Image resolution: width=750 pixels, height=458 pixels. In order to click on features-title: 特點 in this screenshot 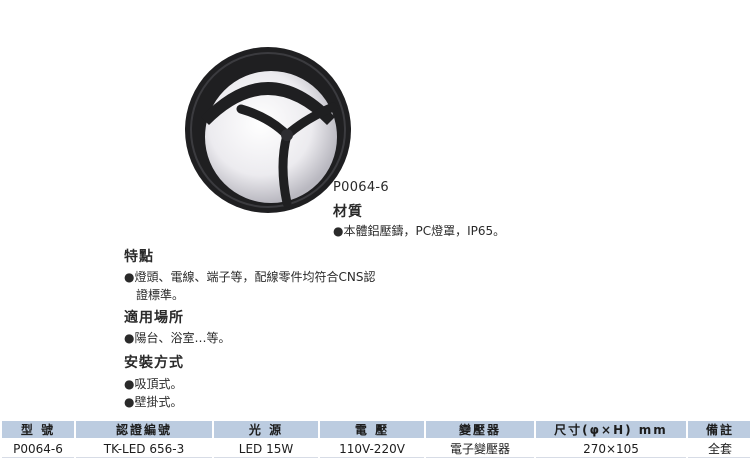, I will do `click(139, 257)`.